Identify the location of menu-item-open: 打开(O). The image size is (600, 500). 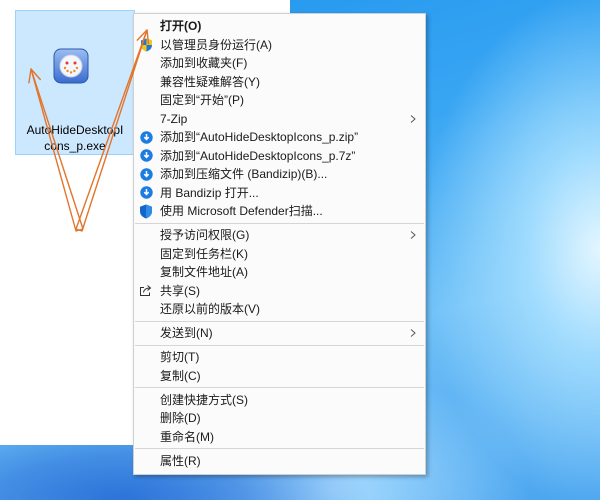
(279, 26).